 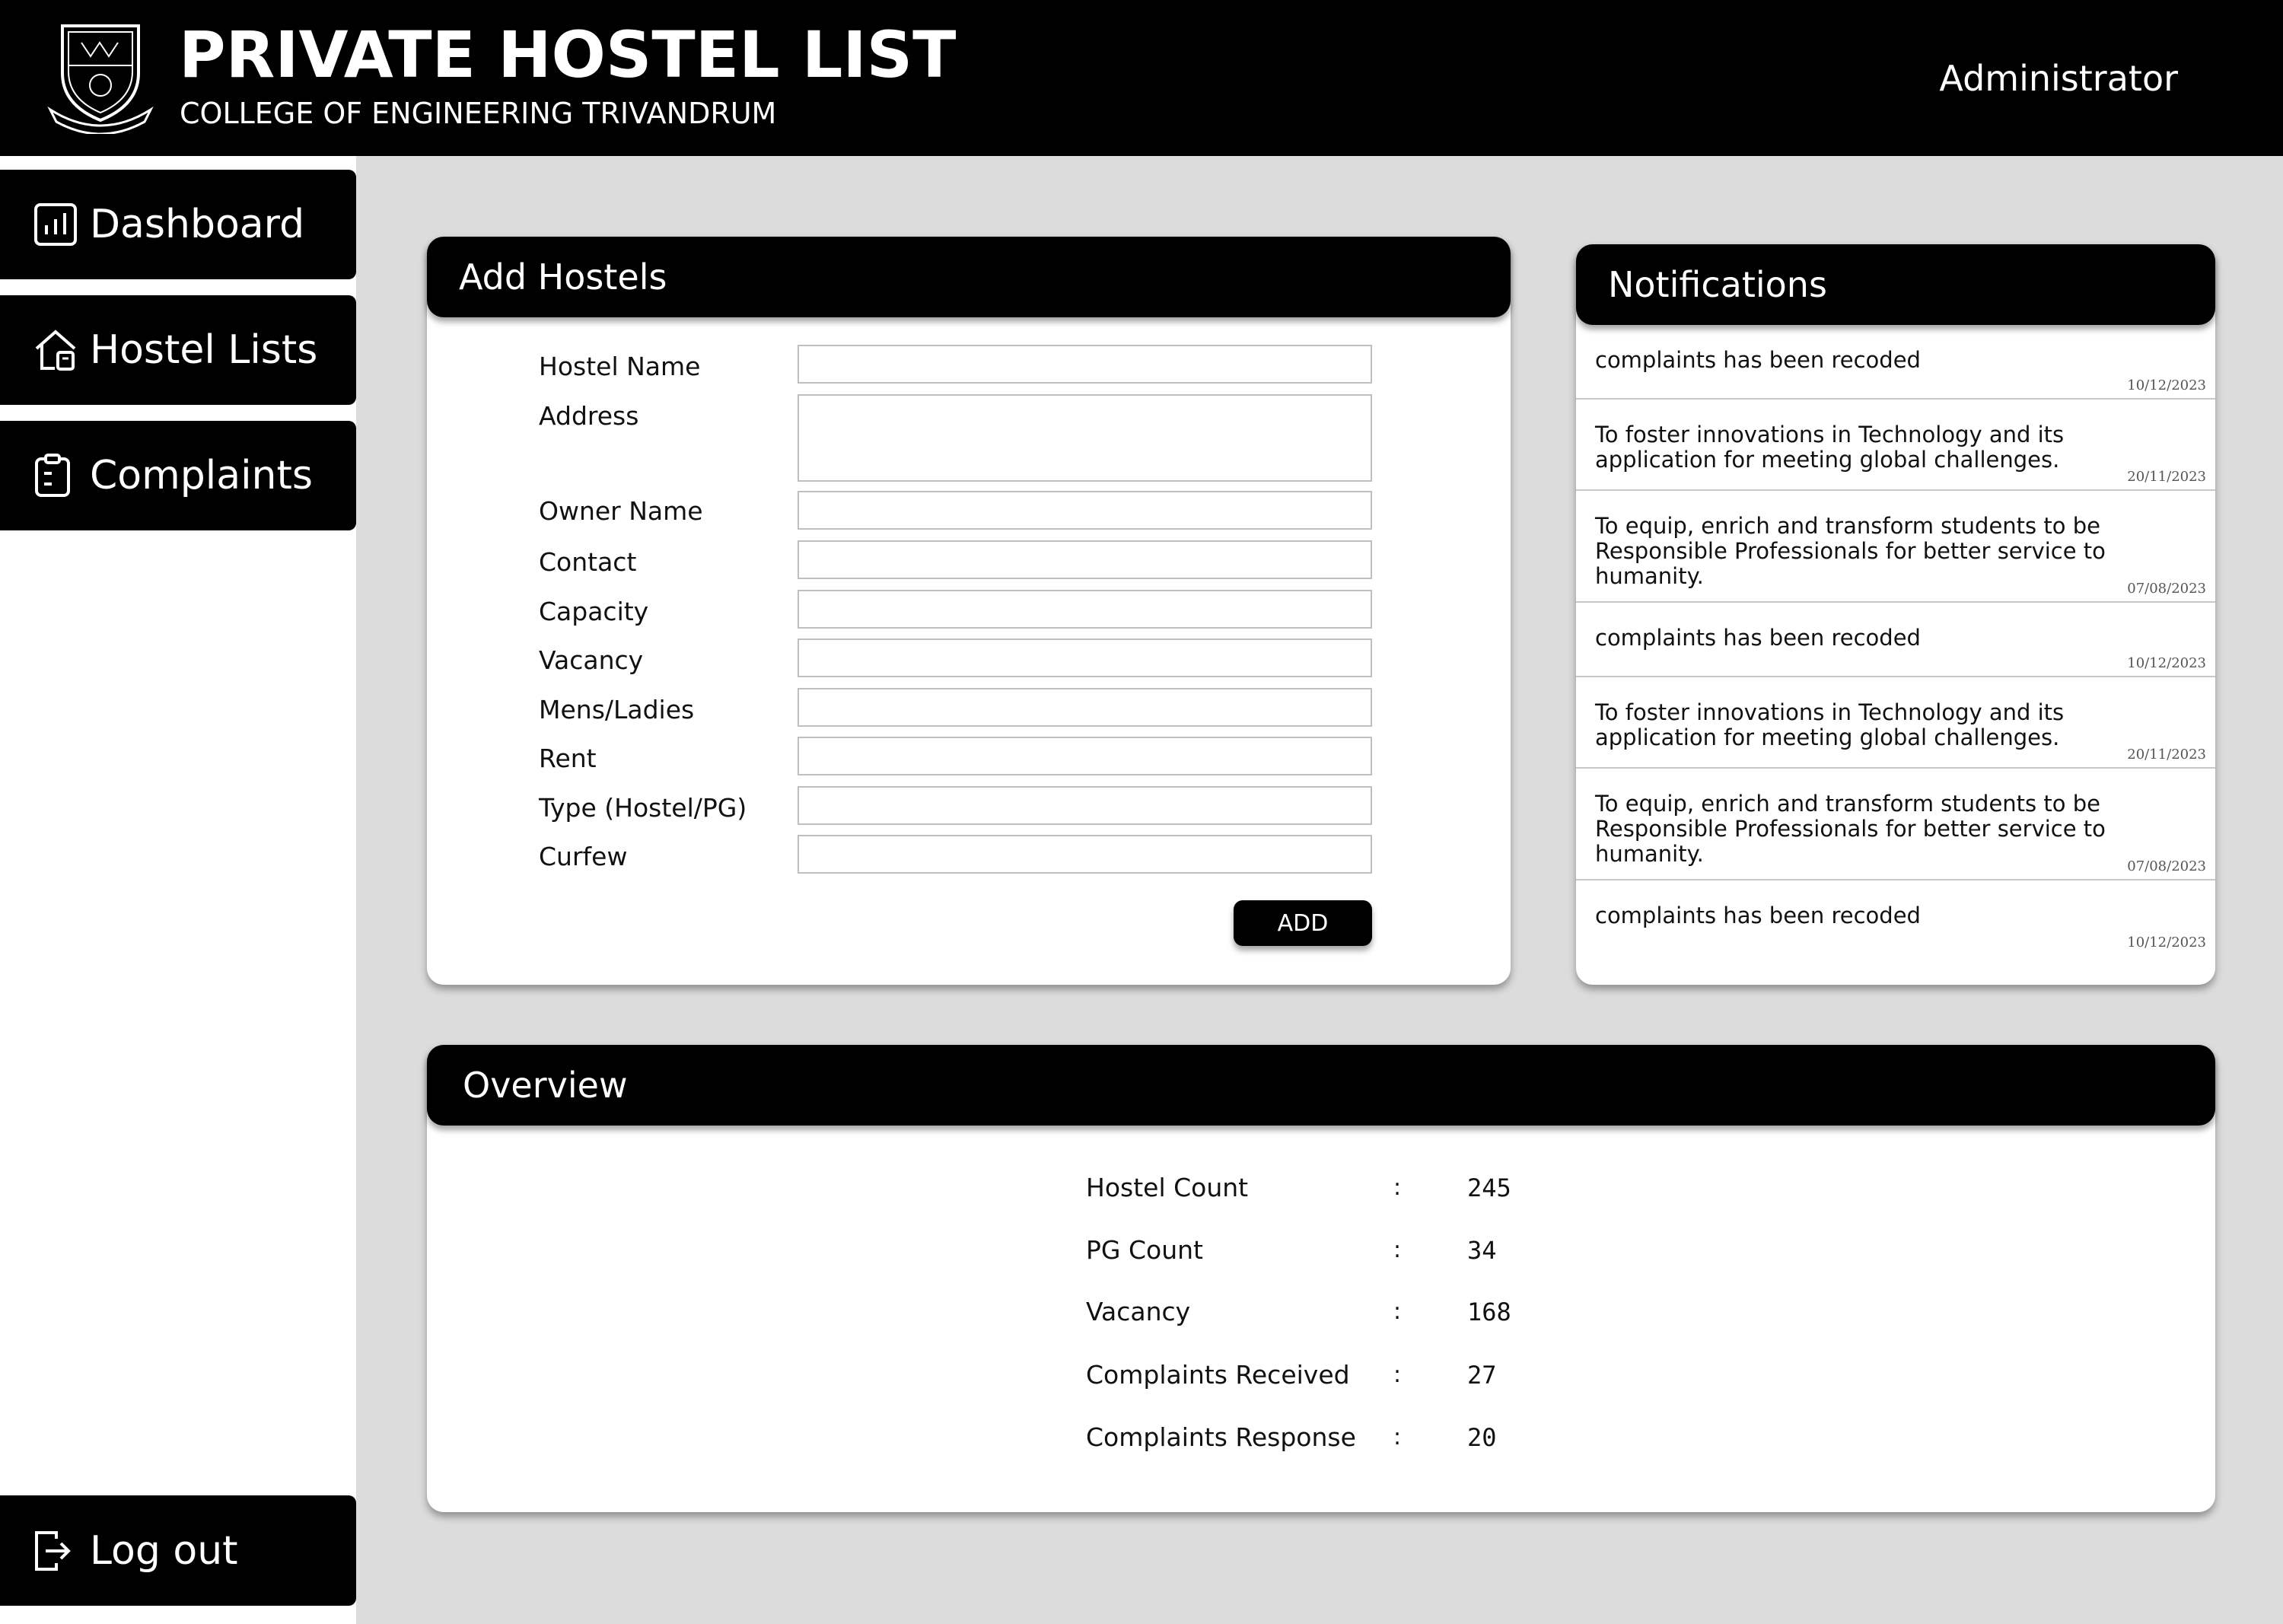 I want to click on add-hostel-button: ADD, so click(x=1303, y=923).